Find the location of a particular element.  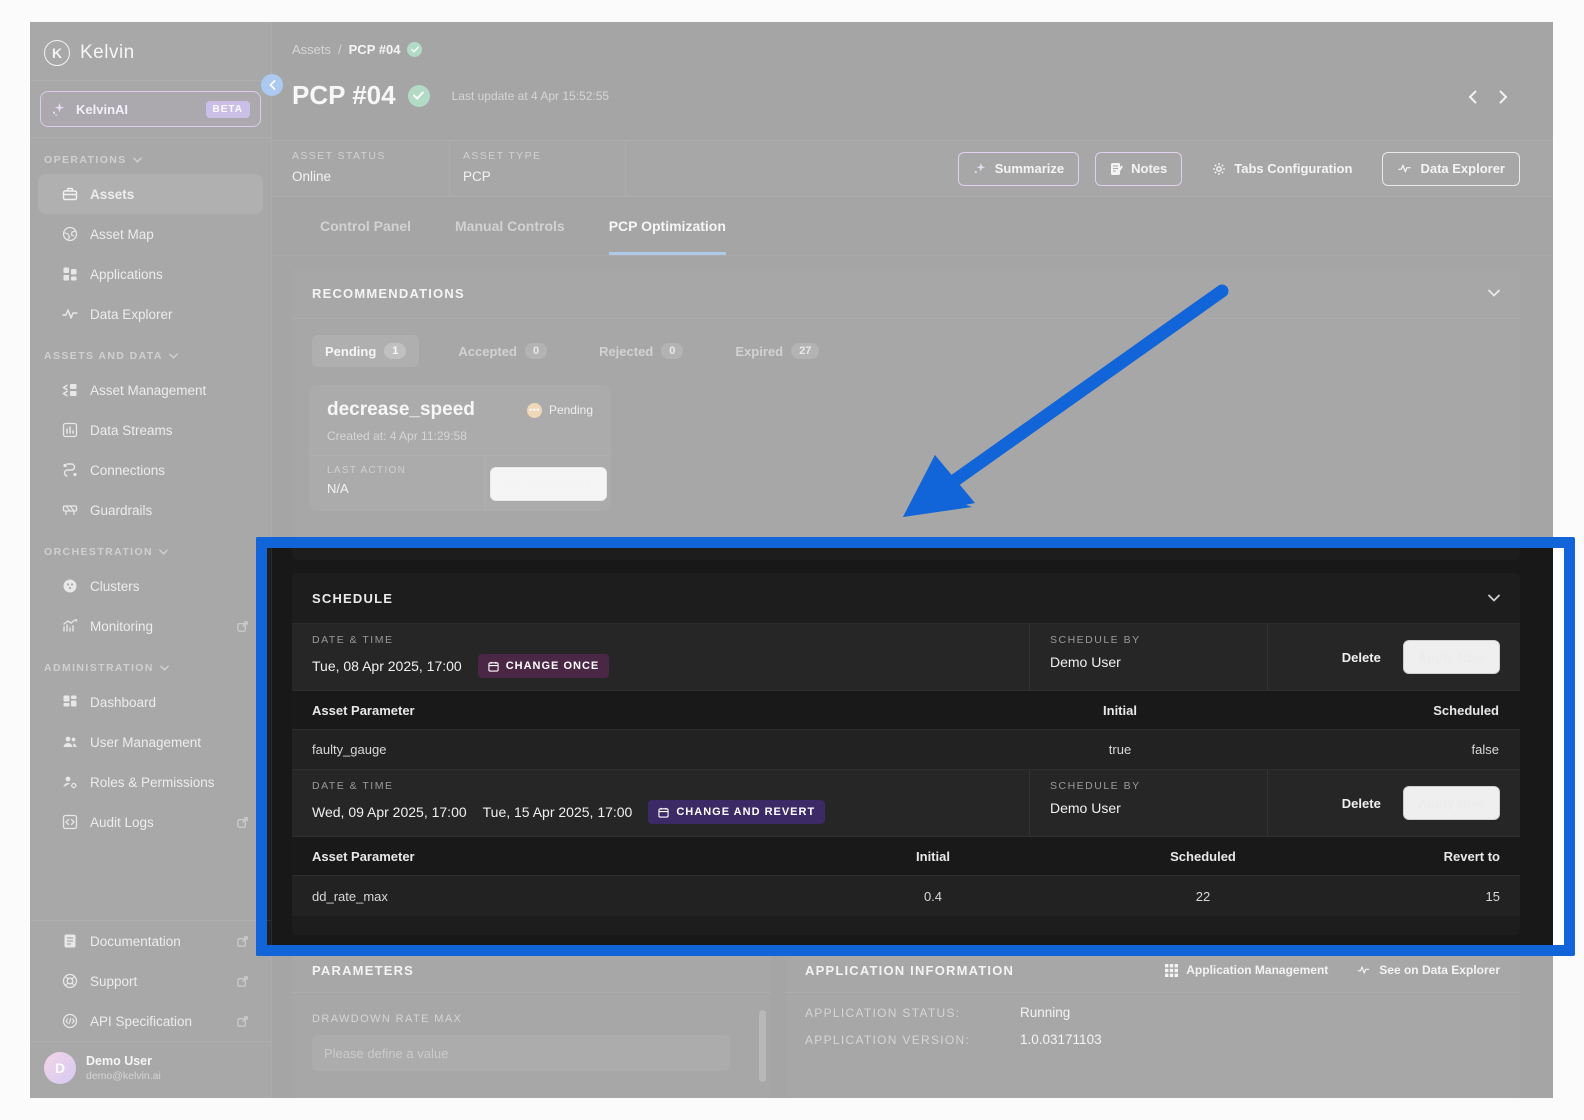

revert-date: Tue, 15 Apr 2025, 17:00 is located at coordinates (557, 812).